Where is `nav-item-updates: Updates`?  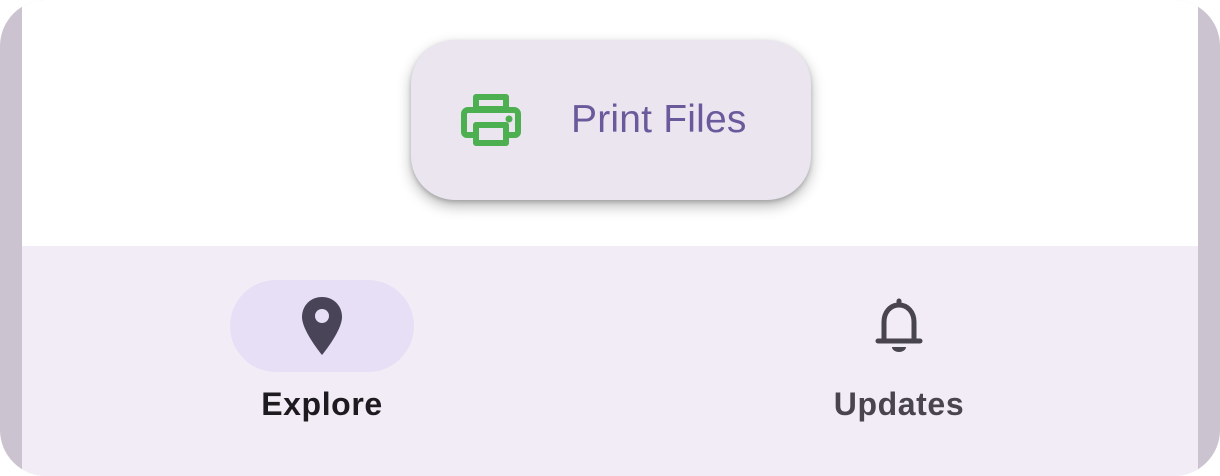
nav-item-updates: Updates is located at coordinates (899, 361).